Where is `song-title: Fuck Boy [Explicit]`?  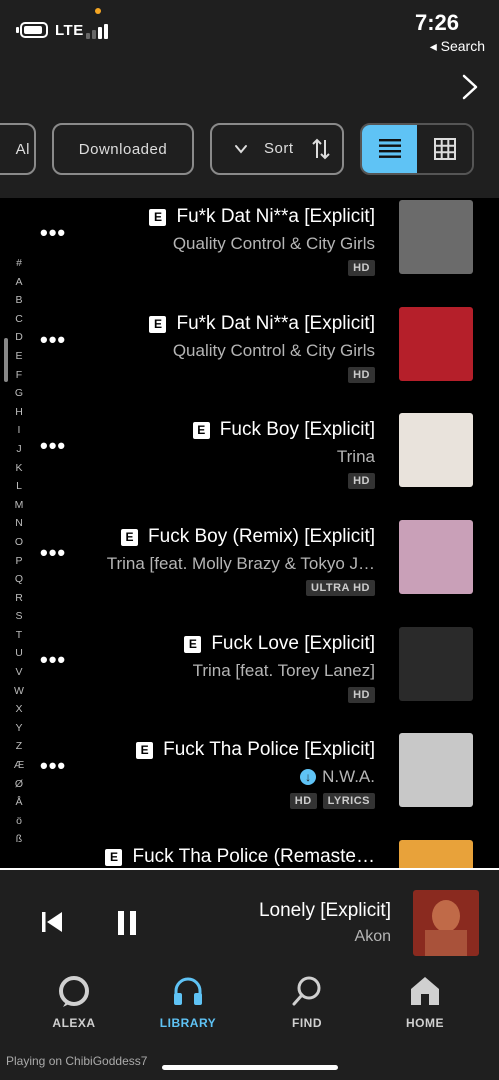
song-title: Fuck Boy [Explicit] is located at coordinates (297, 429).